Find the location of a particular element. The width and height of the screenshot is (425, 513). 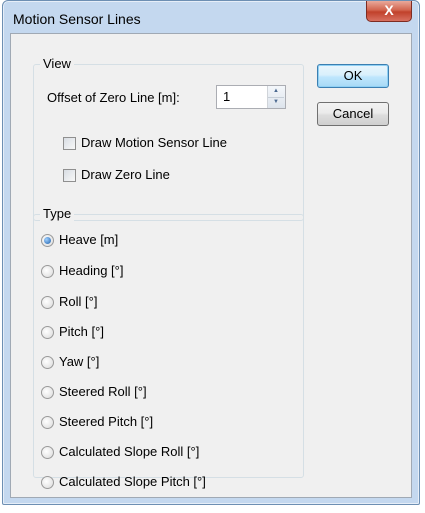

radio-label: Heading [°] is located at coordinates (91, 270).